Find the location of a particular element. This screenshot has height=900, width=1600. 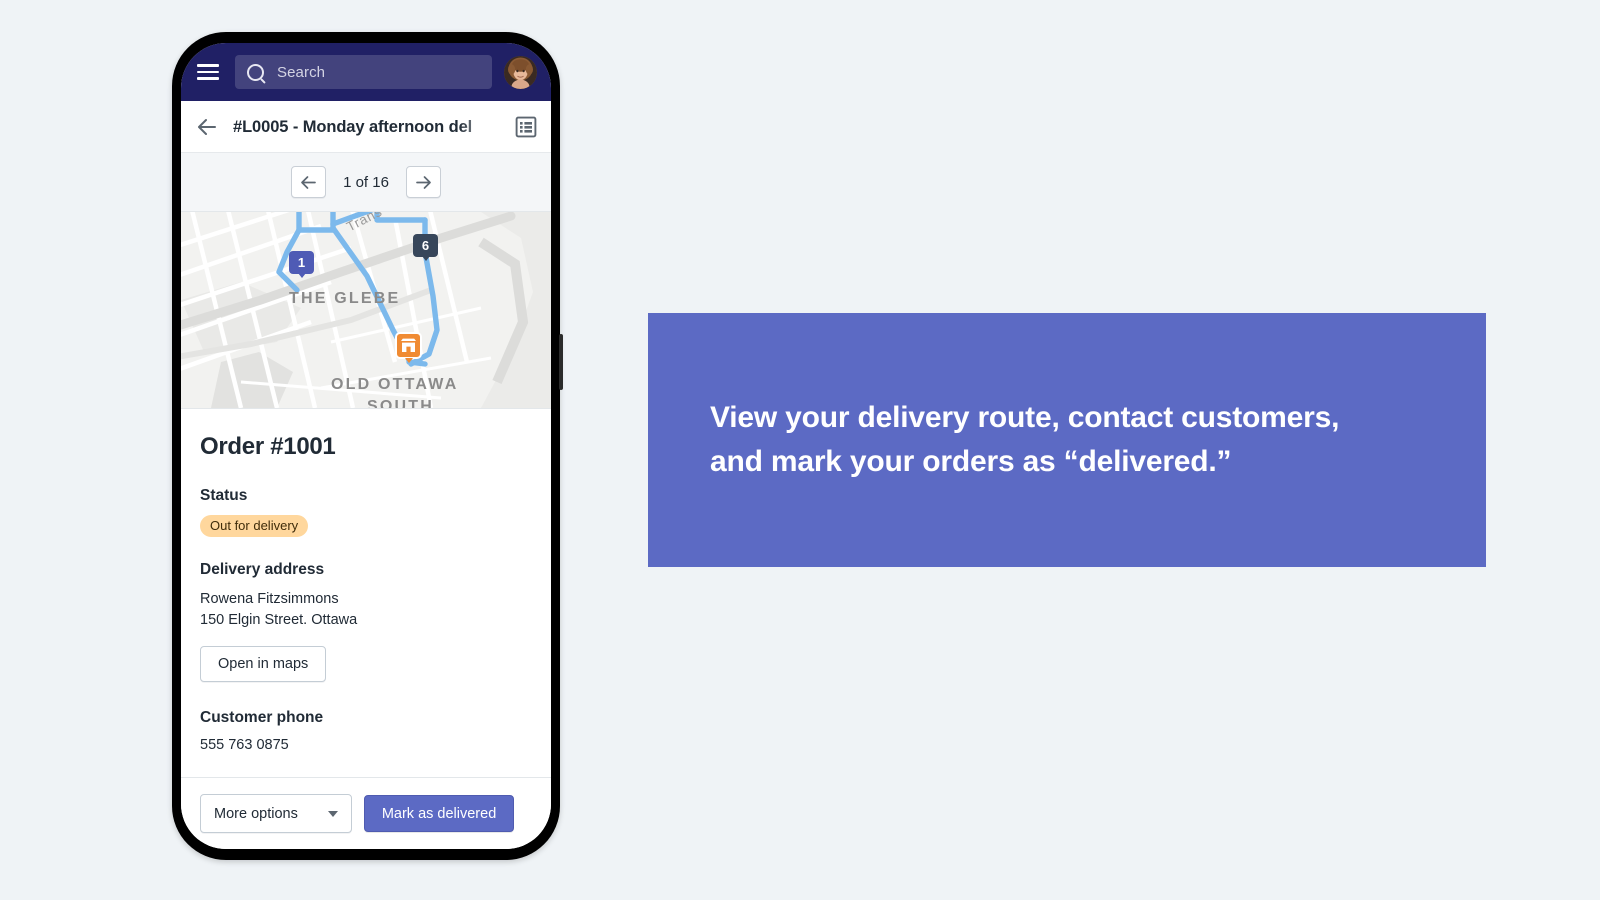

hamburger-menu-icon is located at coordinates (208, 72).